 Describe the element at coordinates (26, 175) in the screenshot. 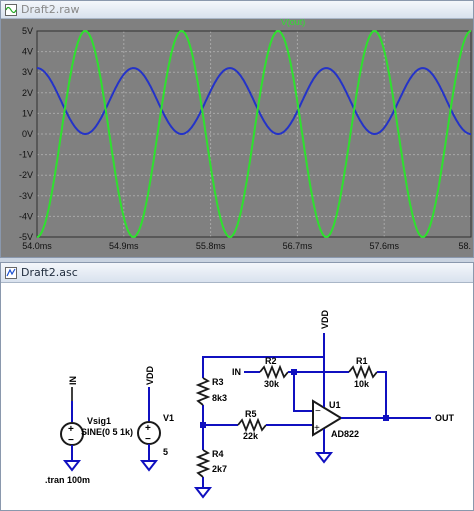

I see `y-tick-label: -2V` at that location.